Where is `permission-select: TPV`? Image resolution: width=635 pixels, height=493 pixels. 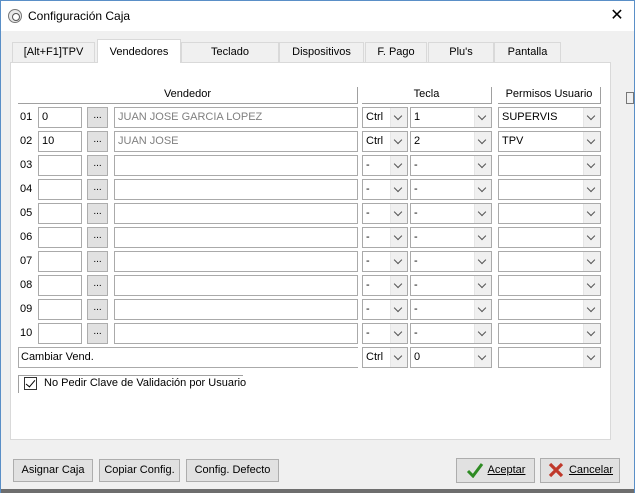 permission-select: TPV is located at coordinates (549, 141).